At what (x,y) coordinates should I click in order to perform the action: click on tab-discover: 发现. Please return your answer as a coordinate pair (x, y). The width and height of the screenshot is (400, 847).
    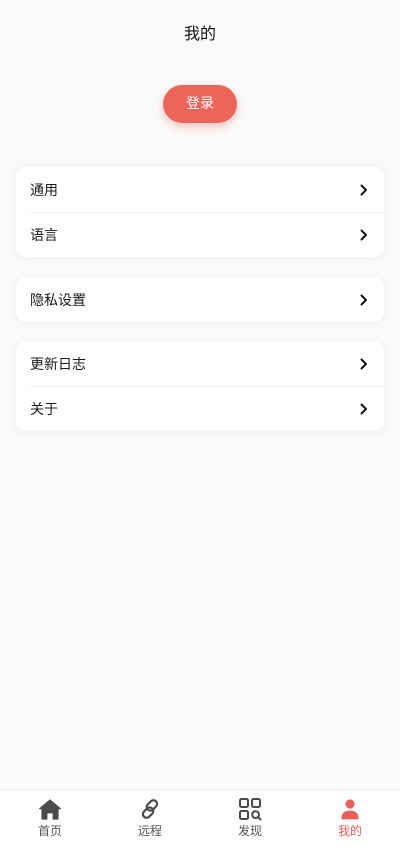
    Looking at the image, I should click on (250, 818).